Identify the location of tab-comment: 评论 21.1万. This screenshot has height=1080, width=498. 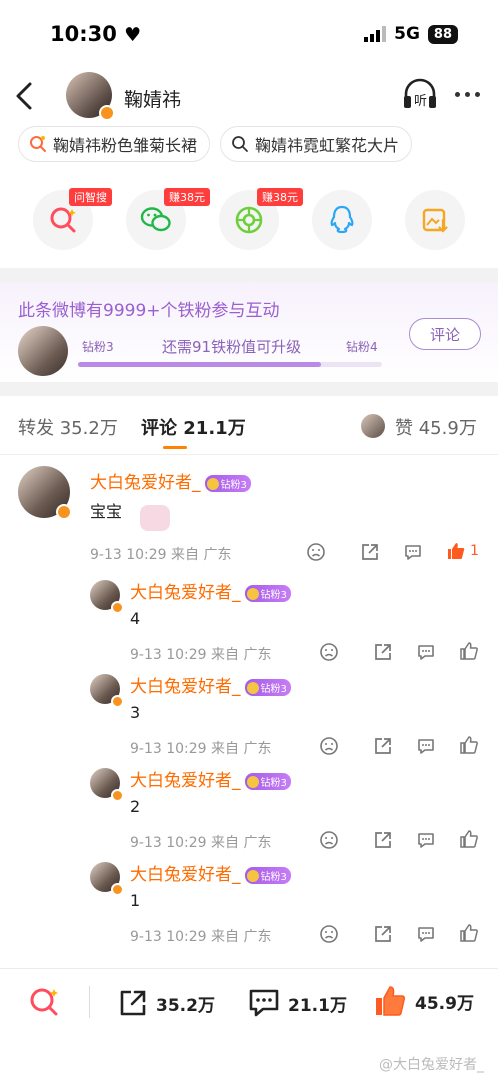
(193, 427).